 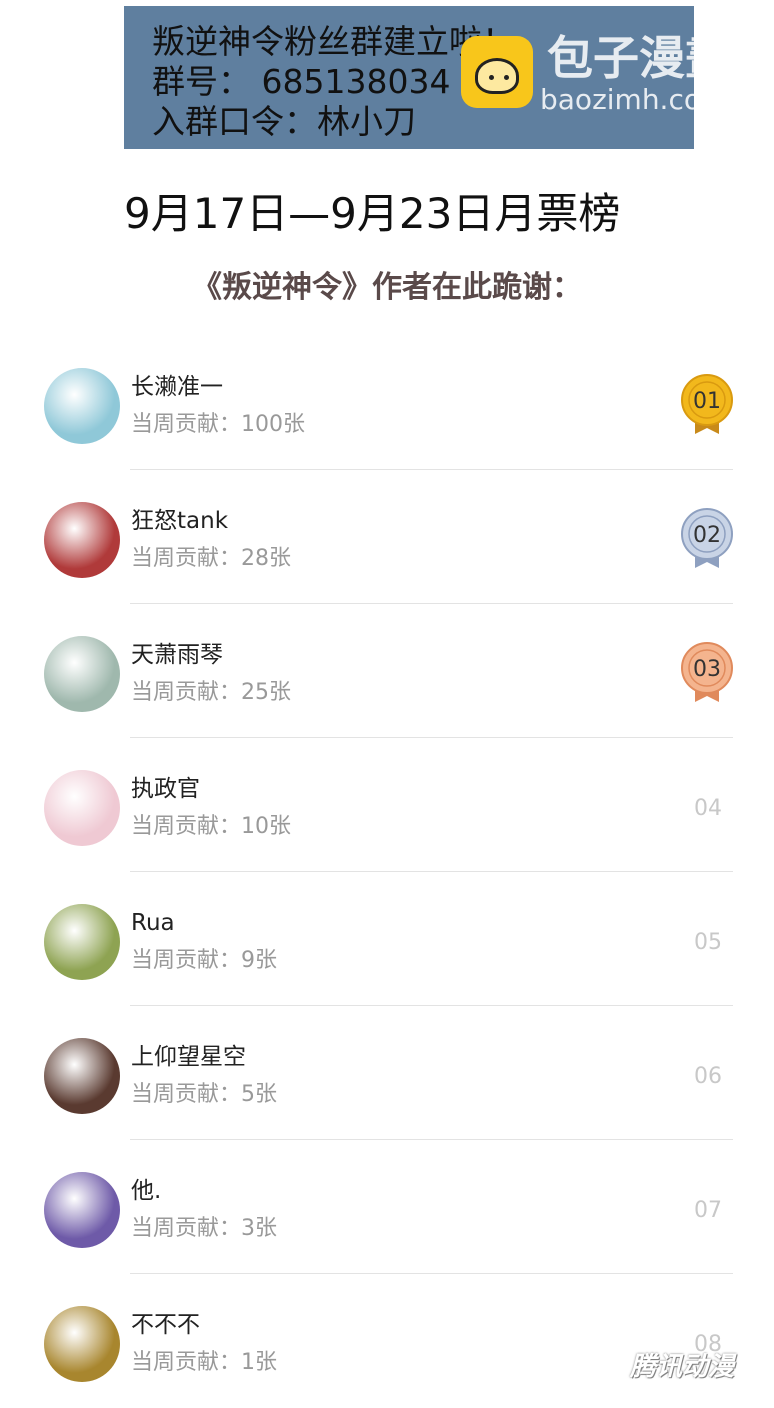 What do you see at coordinates (204, 960) in the screenshot?
I see `weekly-contribution: 当周贡献：9张` at bounding box center [204, 960].